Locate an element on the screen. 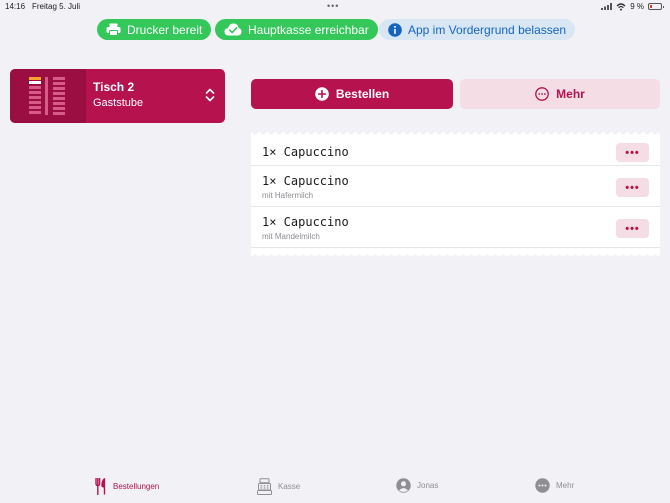 This screenshot has width=670, height=503. order-button: Bestellen is located at coordinates (352, 94).